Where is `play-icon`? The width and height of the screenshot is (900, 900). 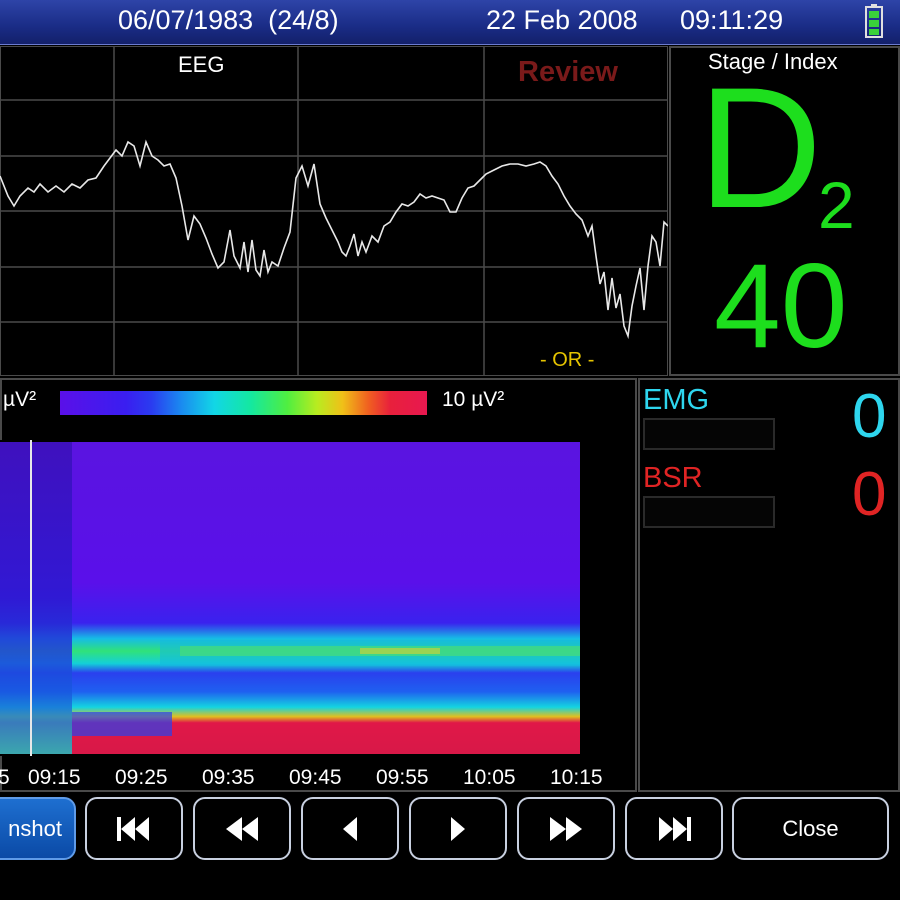
play-icon is located at coordinates (458, 828).